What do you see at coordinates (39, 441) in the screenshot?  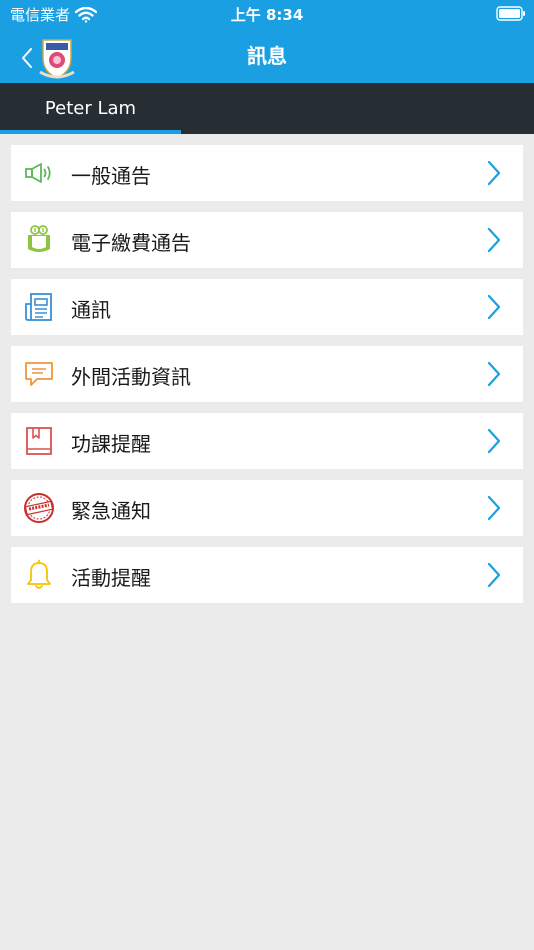 I see `book-icon` at bounding box center [39, 441].